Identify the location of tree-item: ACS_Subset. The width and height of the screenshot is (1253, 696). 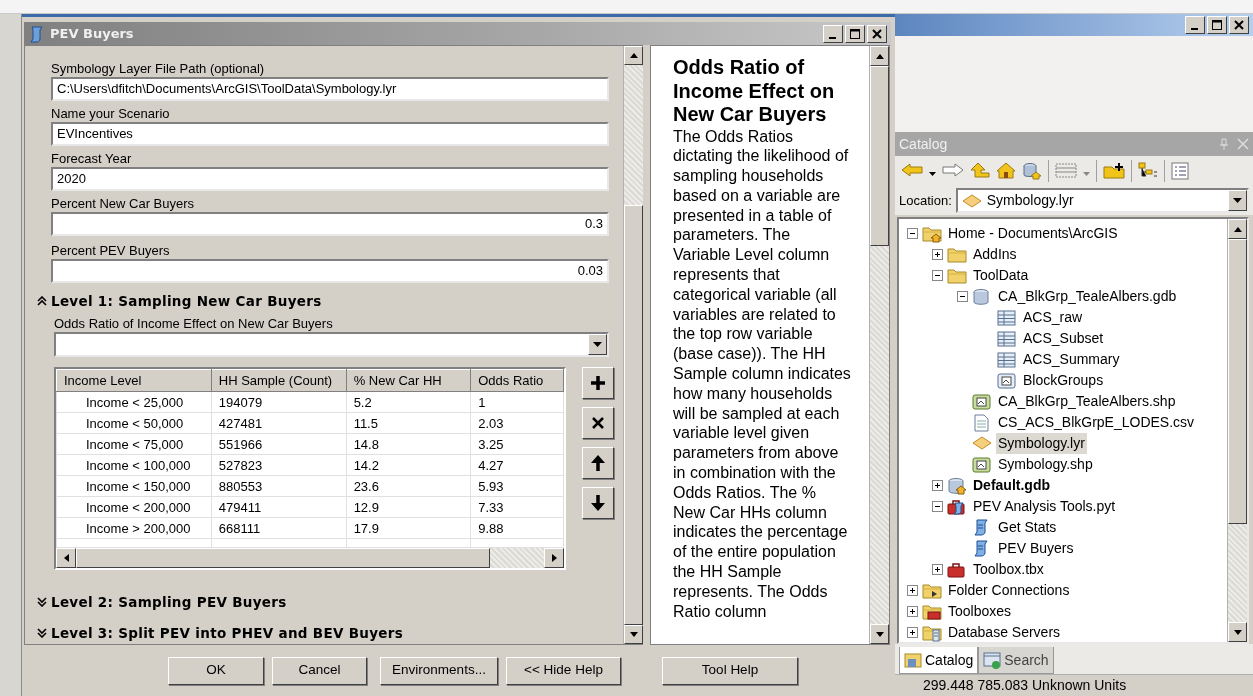
(1063, 338).